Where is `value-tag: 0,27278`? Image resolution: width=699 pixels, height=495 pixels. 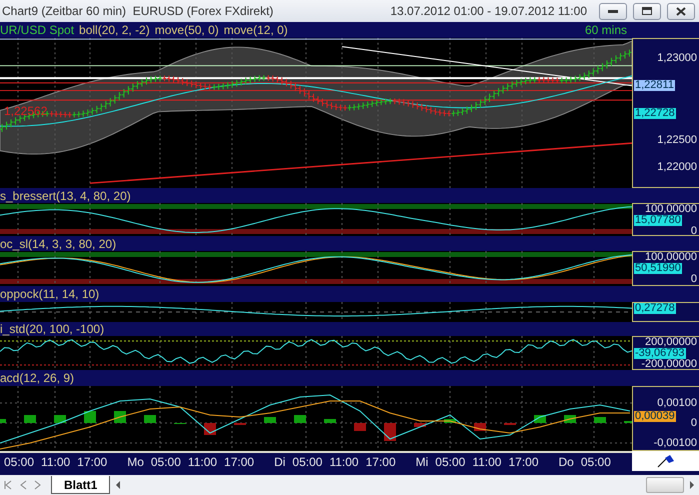
value-tag: 0,27278 is located at coordinates (655, 308).